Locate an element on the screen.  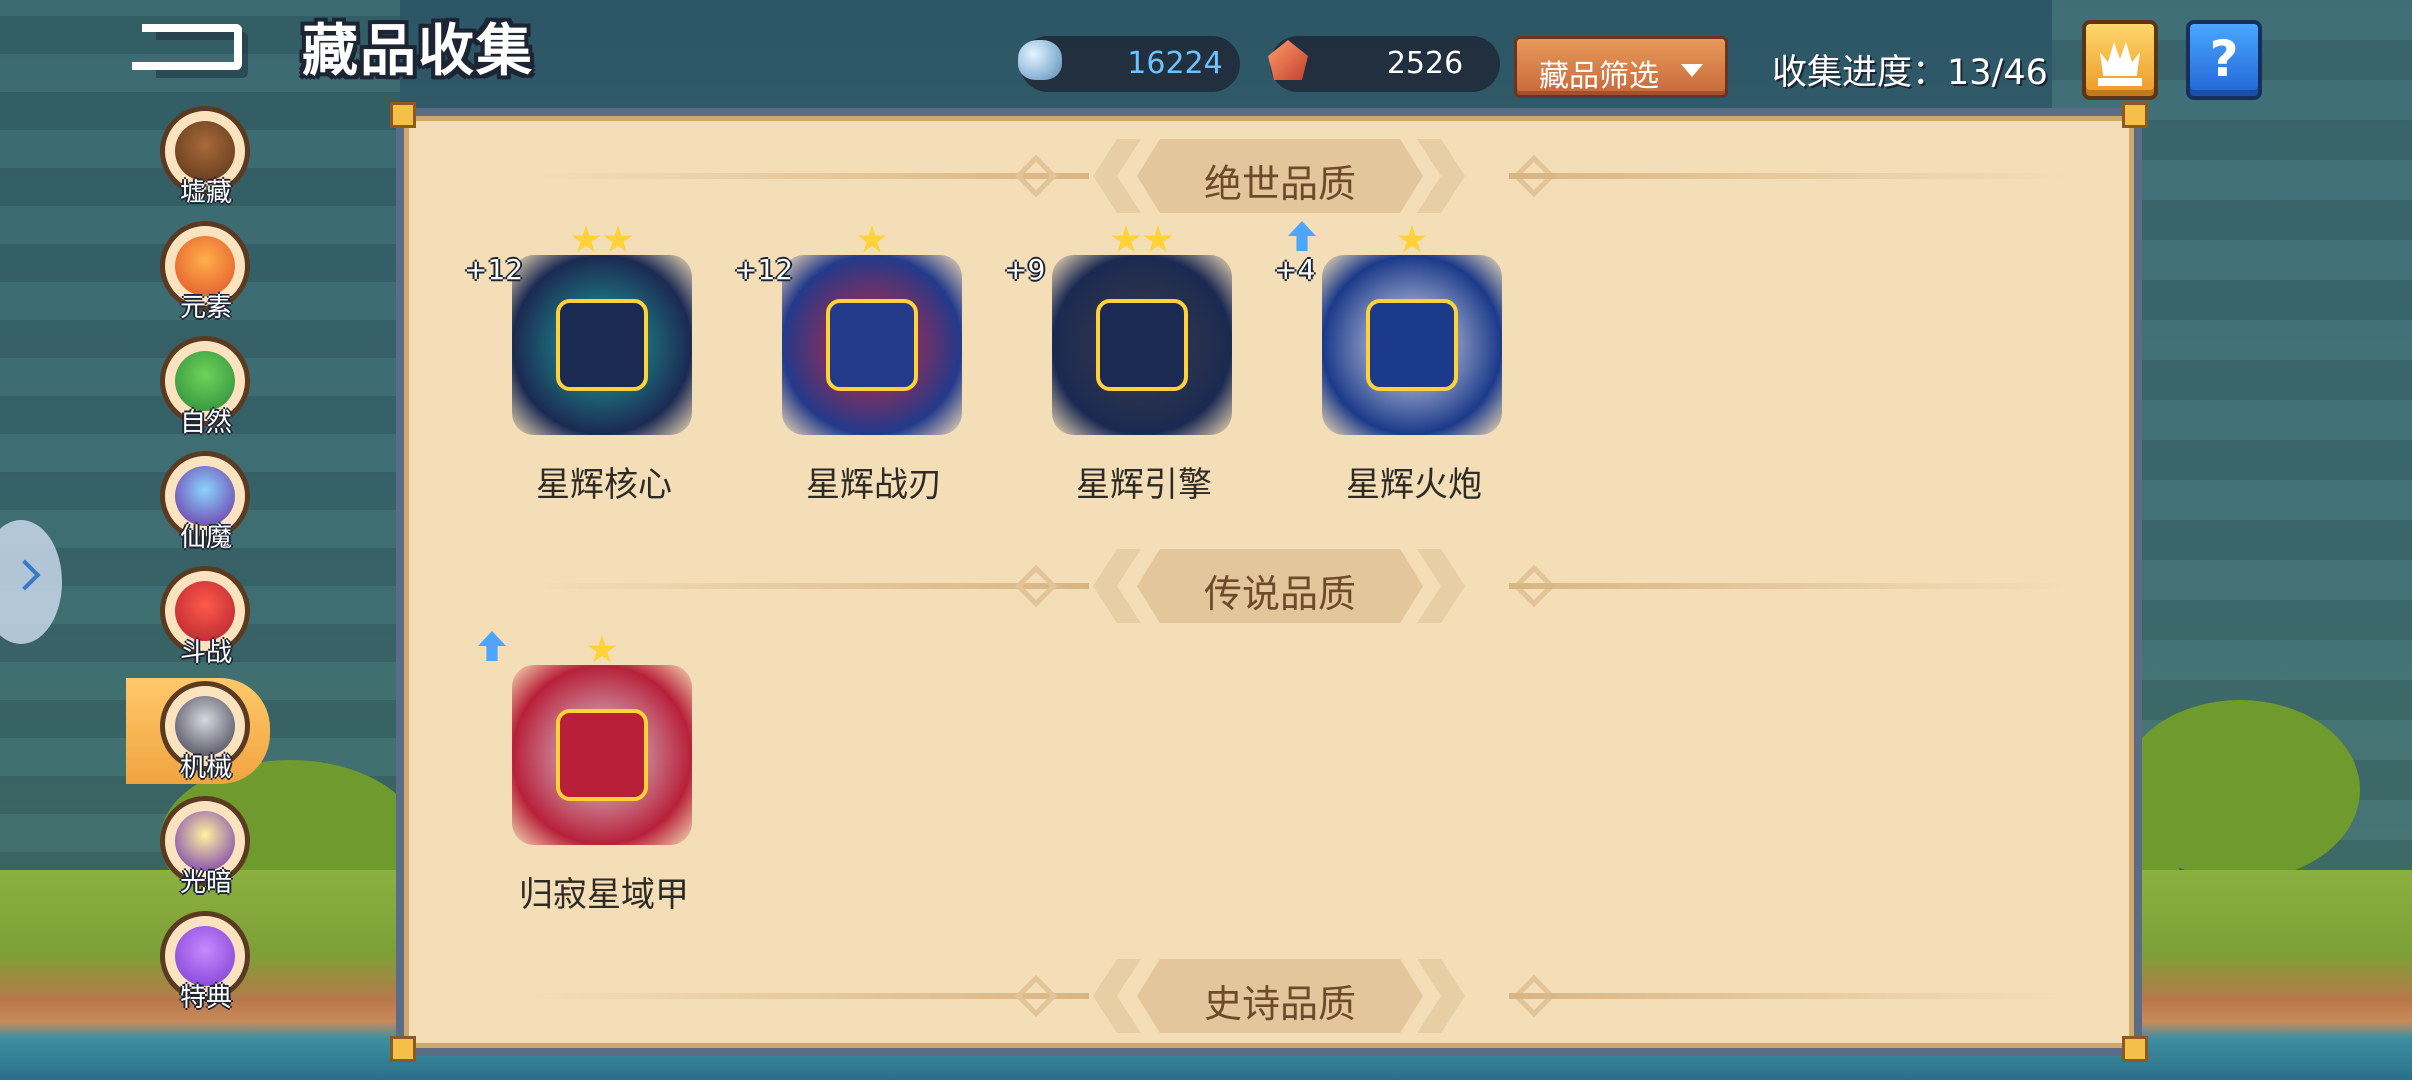
back-arrow-icon is located at coordinates (187, 47).